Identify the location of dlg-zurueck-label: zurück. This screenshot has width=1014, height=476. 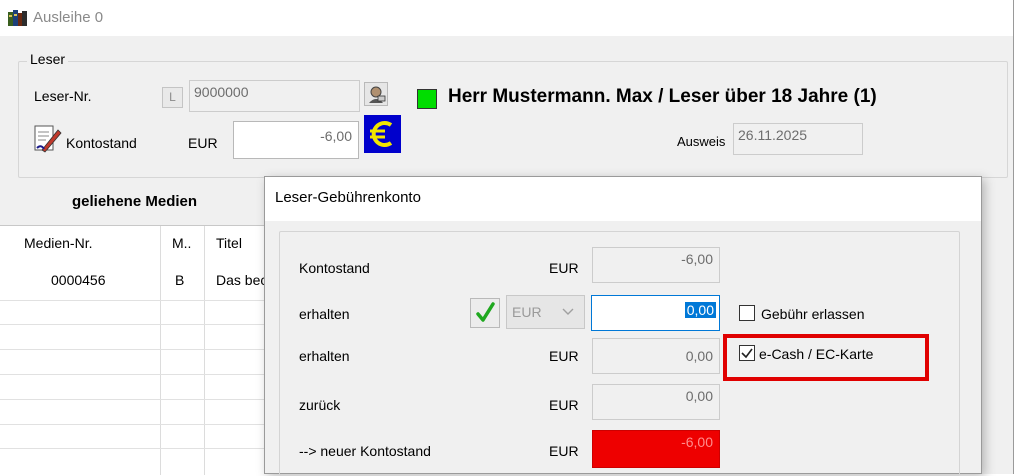
(320, 405).